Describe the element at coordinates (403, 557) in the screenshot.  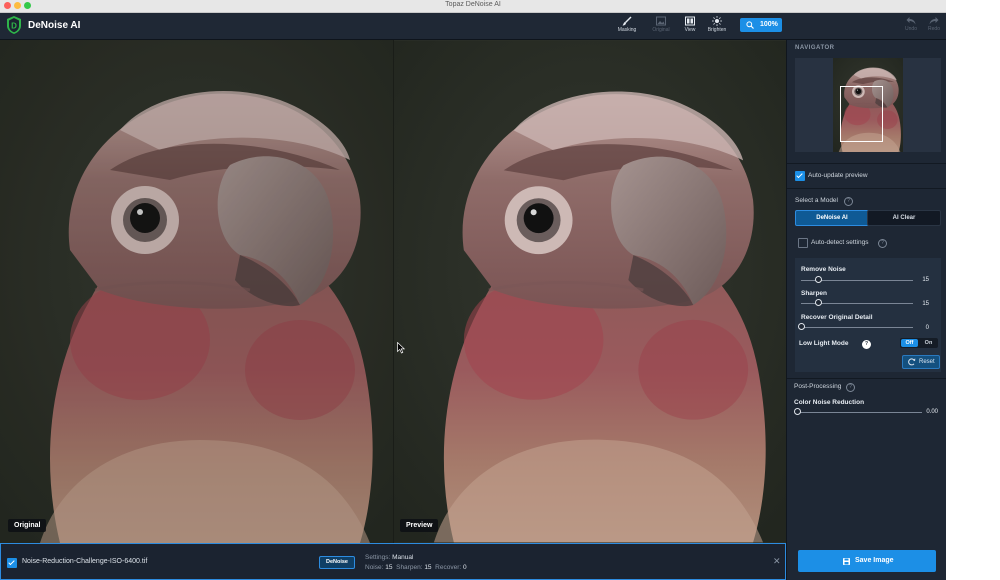
I see `settings-value: Manual` at that location.